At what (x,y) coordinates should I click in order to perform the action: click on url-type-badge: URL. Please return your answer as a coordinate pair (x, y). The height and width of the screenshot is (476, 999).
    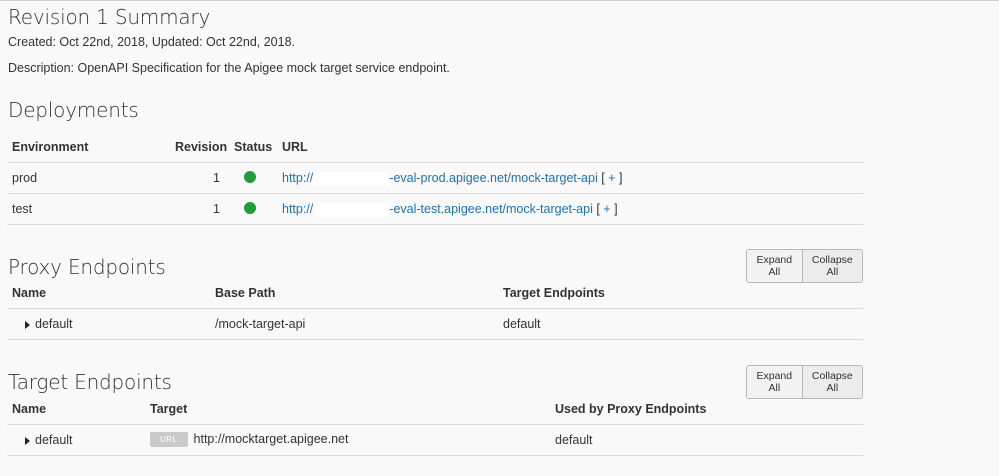
    Looking at the image, I should click on (169, 440).